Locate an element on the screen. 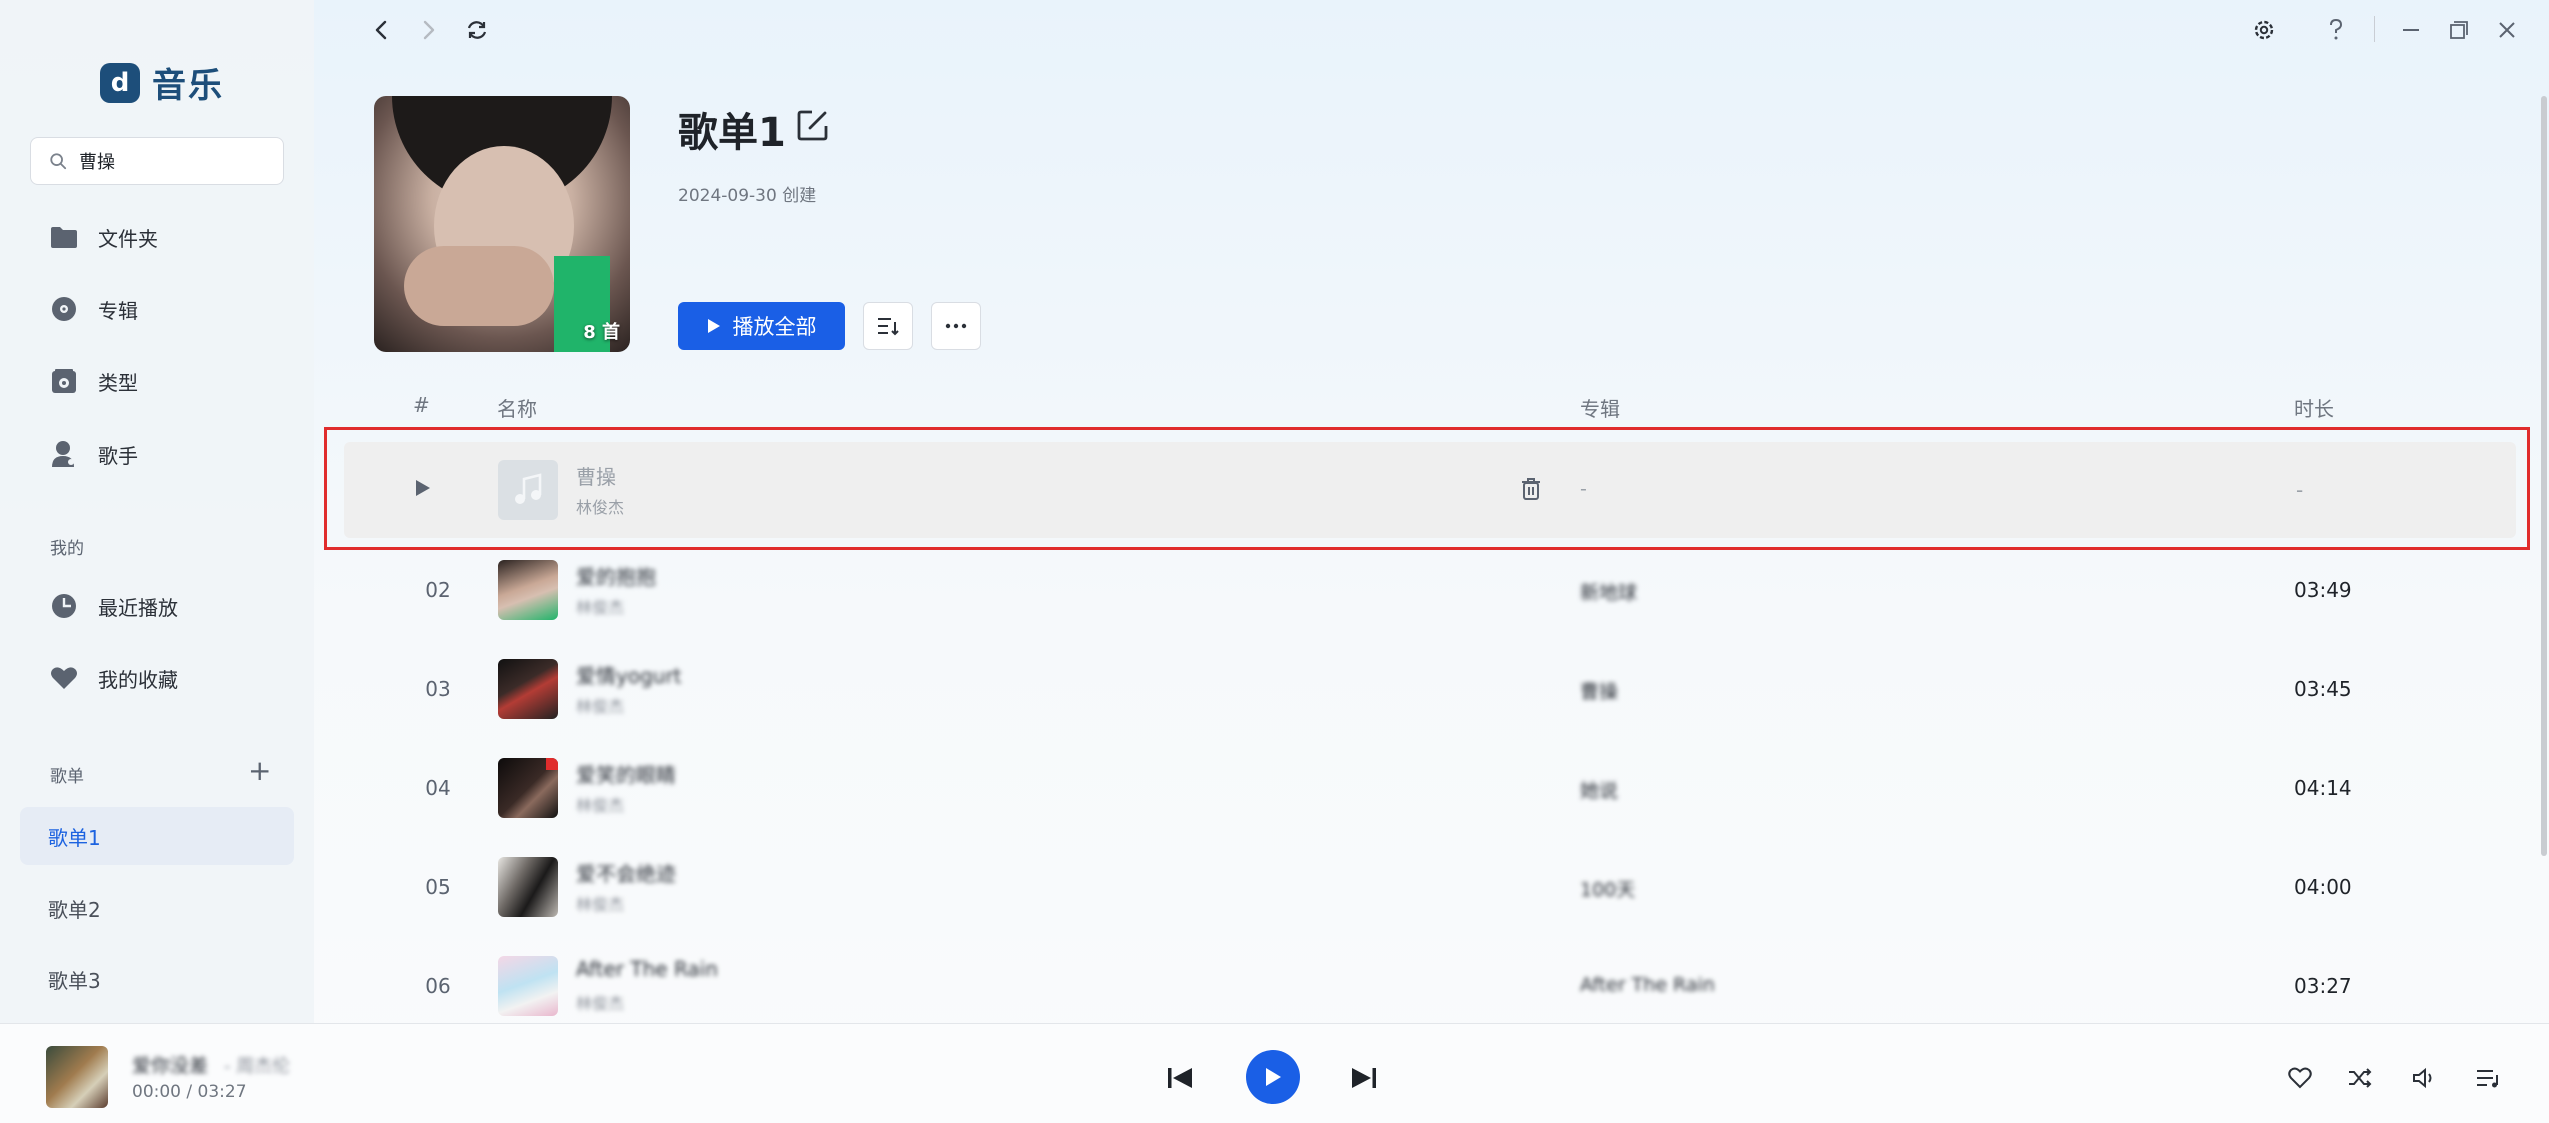  nav-item-label: 最近播放 is located at coordinates (138, 607).